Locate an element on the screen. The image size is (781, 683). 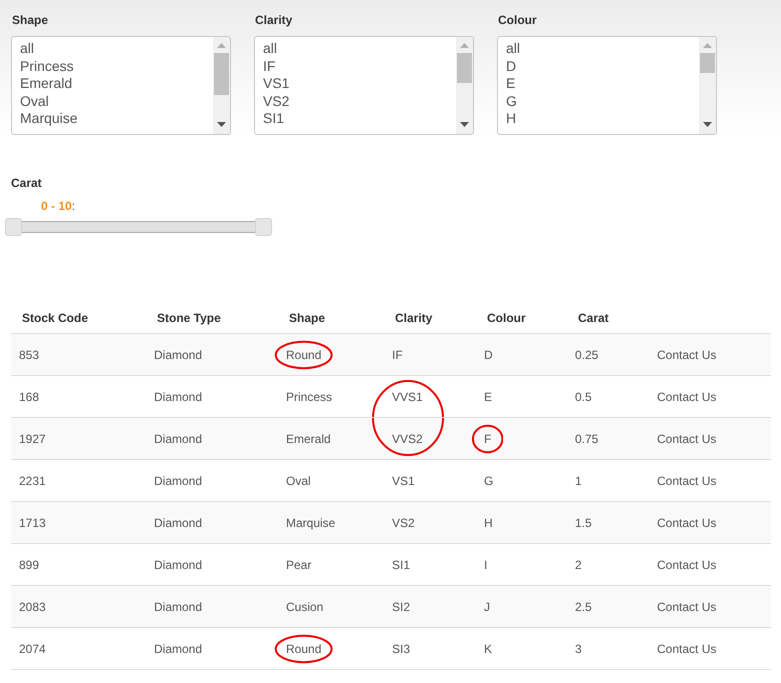
table-cell-text: J is located at coordinates (487, 607).